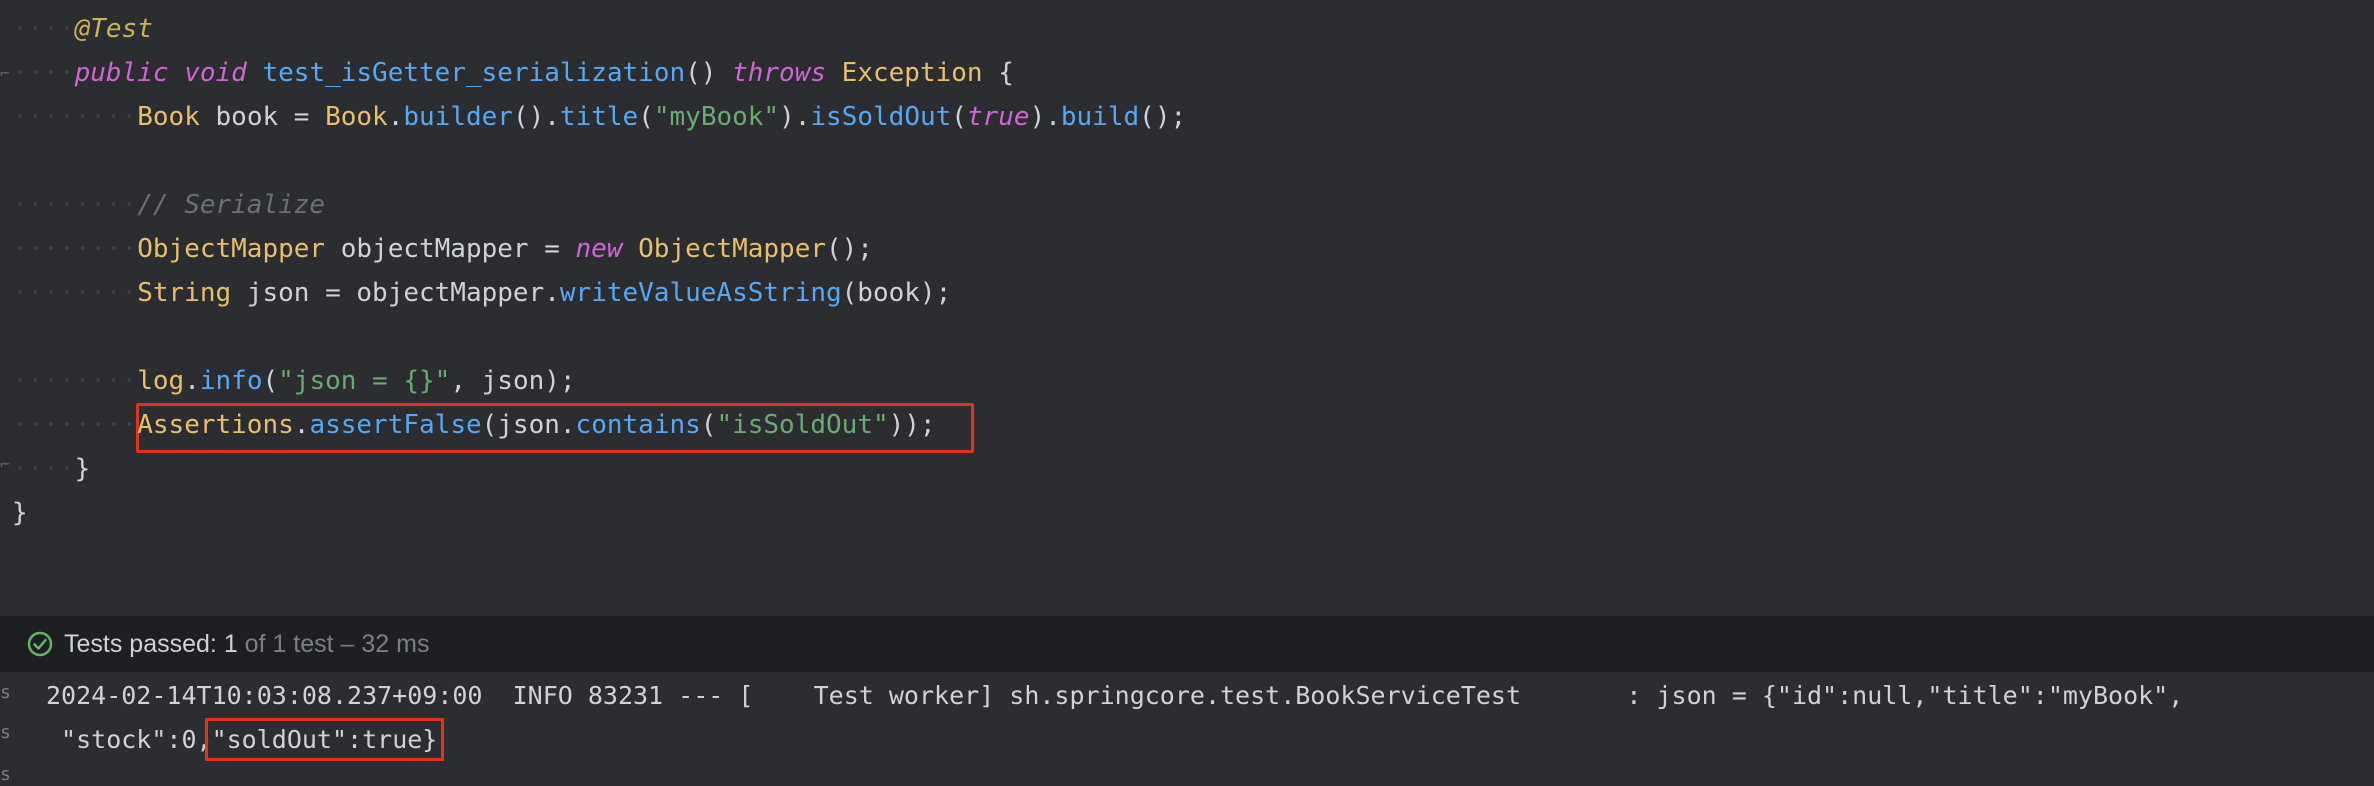  I want to click on tests-passed-status: Tests passed: 1 of 1 test – 32 ms, so click(246, 644).